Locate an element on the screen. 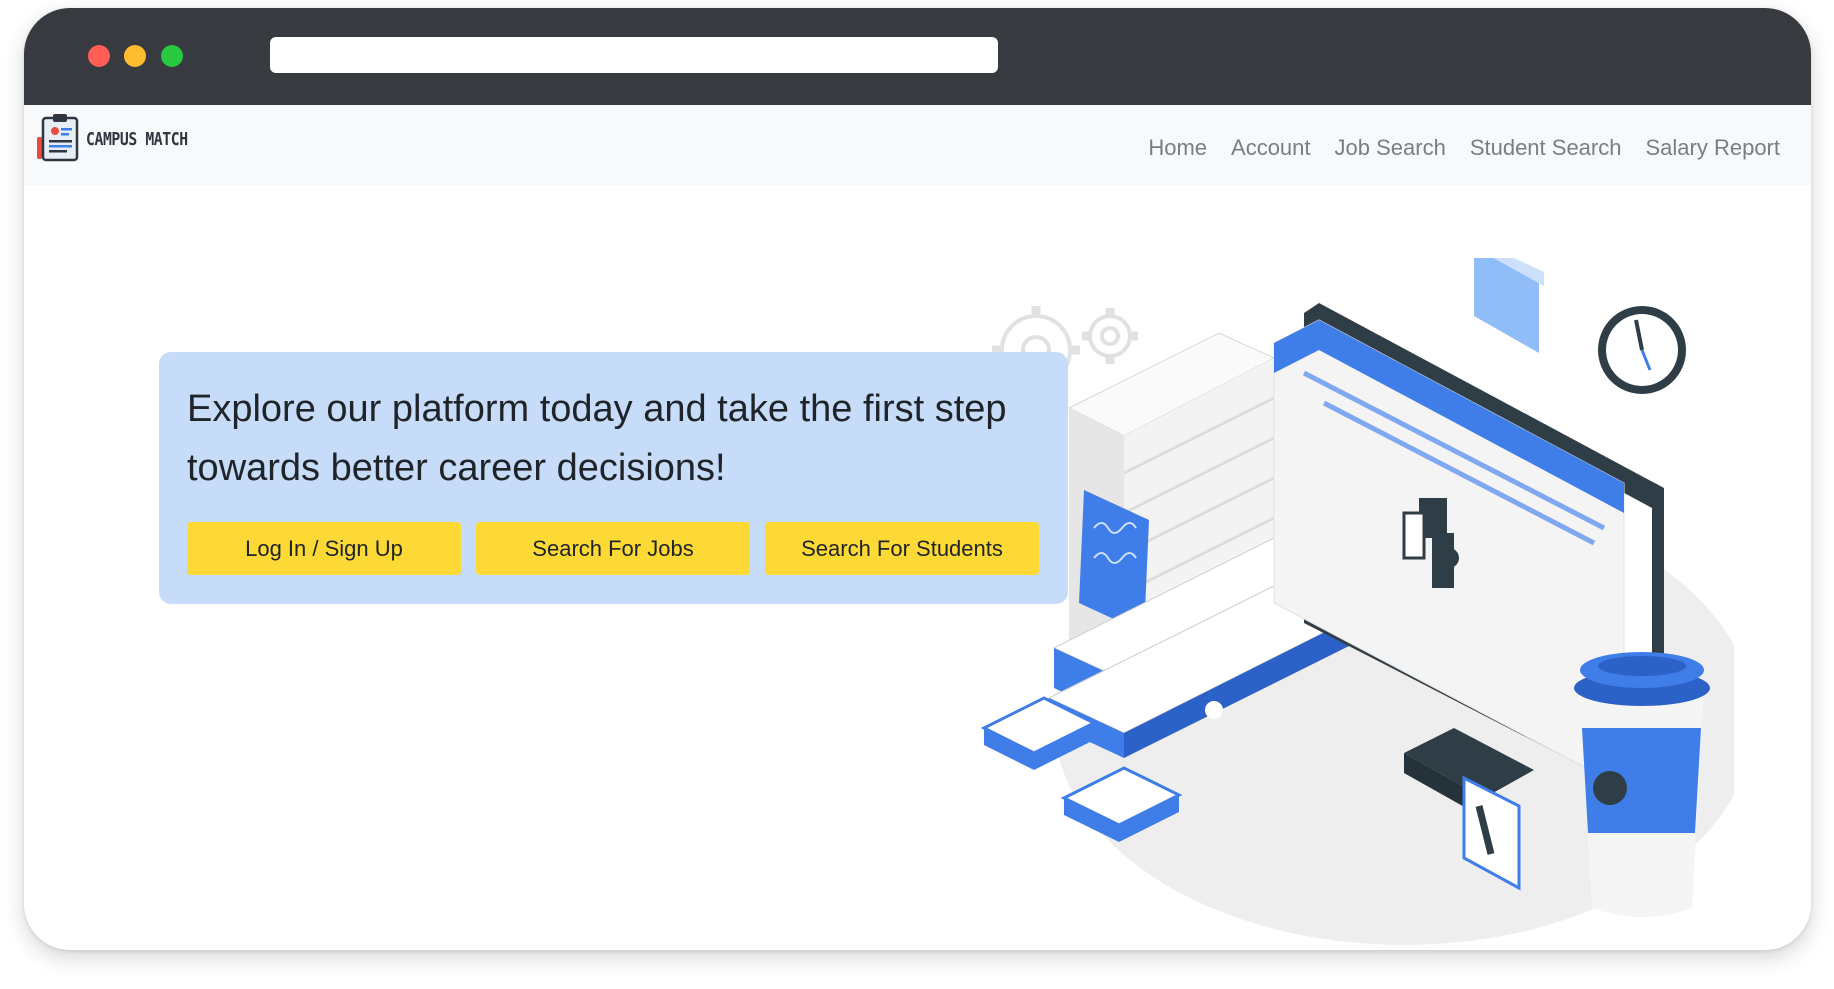 Image resolution: width=1834 pixels, height=989 pixels. address-bar is located at coordinates (634, 55).